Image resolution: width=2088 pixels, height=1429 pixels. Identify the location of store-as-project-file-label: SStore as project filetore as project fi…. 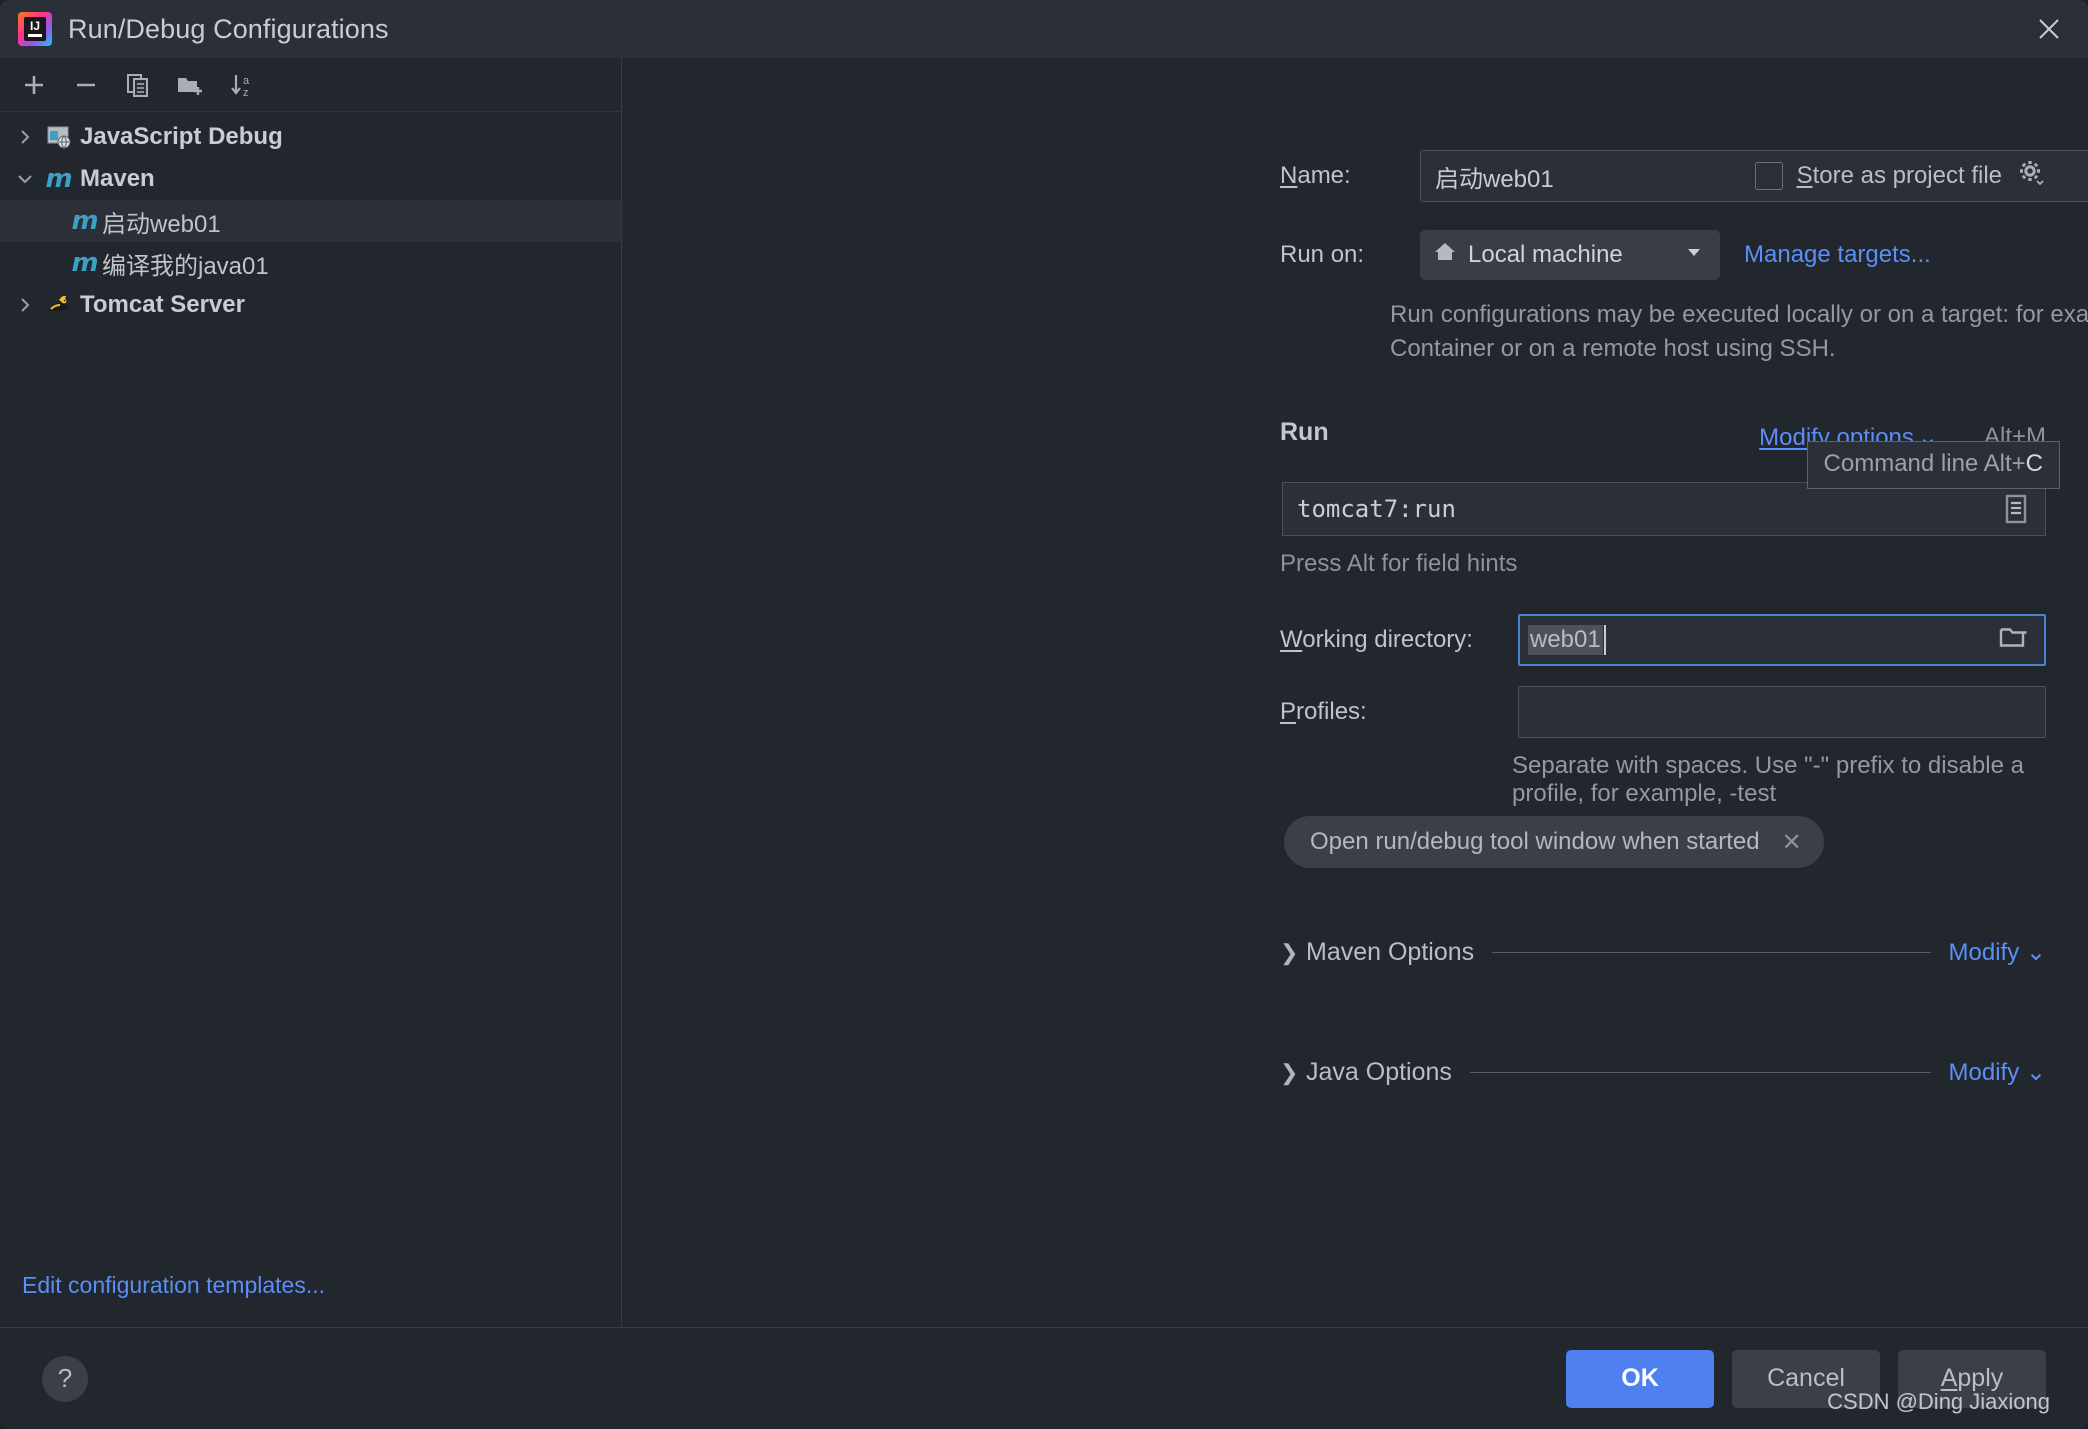
(1899, 176).